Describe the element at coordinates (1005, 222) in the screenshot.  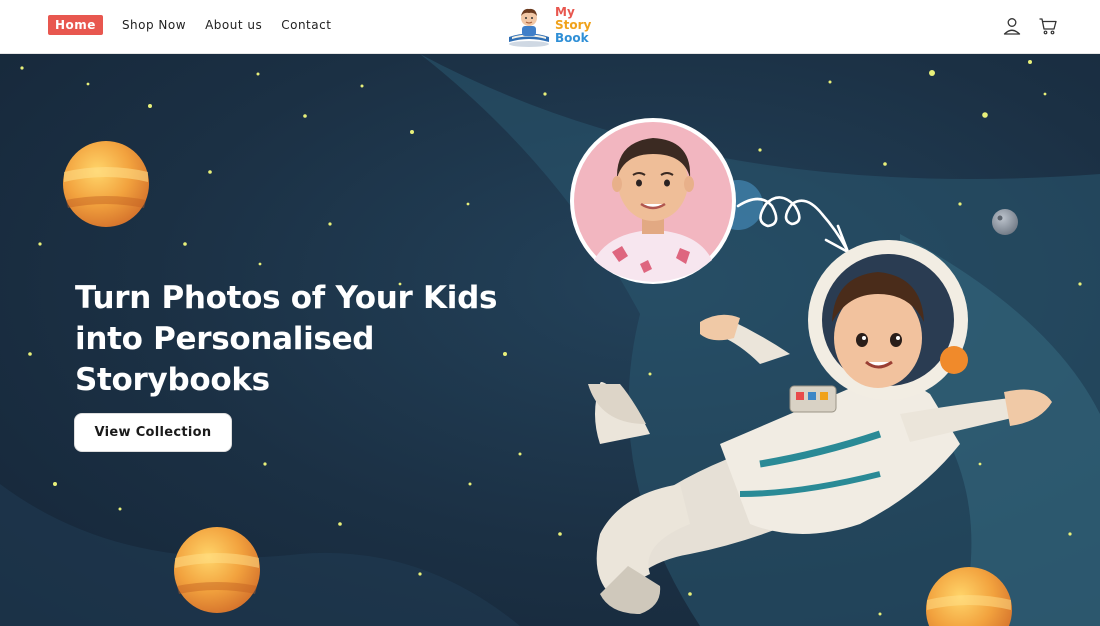
I see `small-moon` at that location.